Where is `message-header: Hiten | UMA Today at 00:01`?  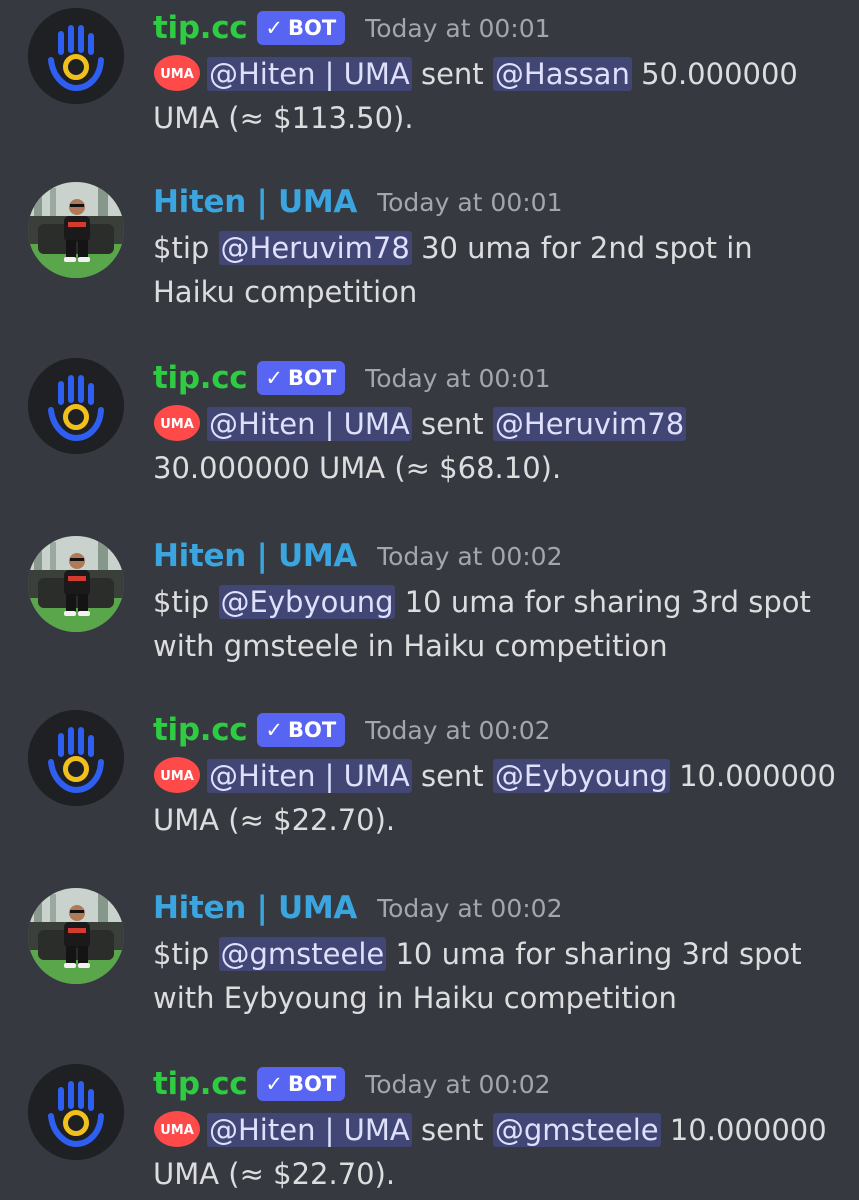
message-header: Hiten | UMA Today at 00:01 is located at coordinates (357, 202).